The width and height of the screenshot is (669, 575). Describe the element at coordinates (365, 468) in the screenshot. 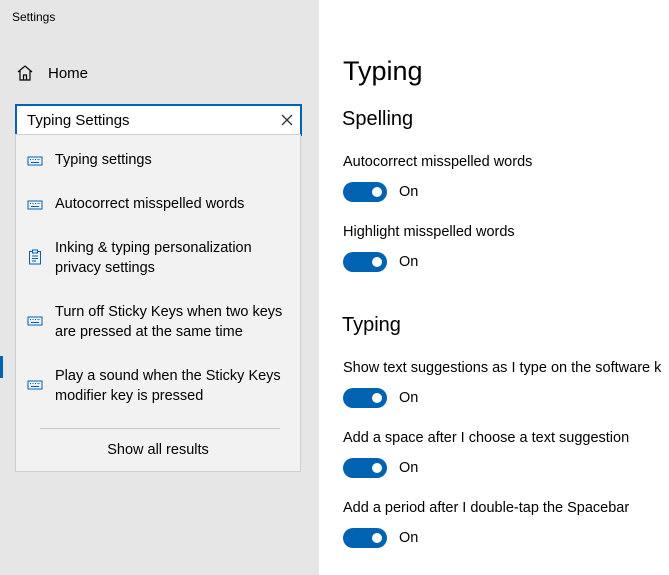

I see `toggle-add-space` at that location.